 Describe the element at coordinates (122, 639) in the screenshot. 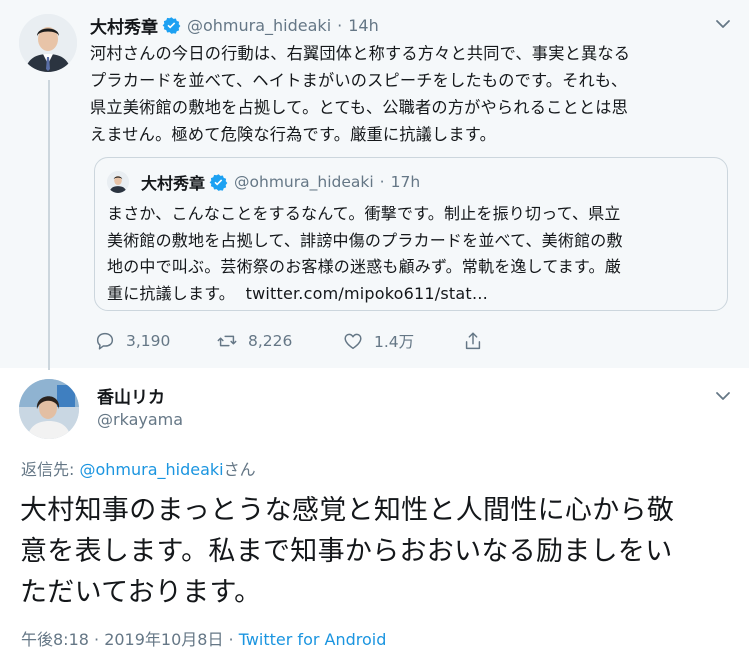

I see `tweet-timestamp: 午後8:18 · 2019年10月8日` at that location.